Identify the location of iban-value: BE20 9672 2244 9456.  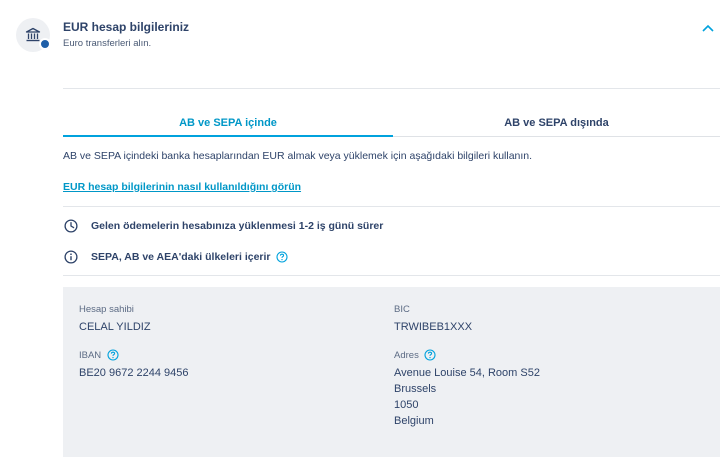
(134, 373).